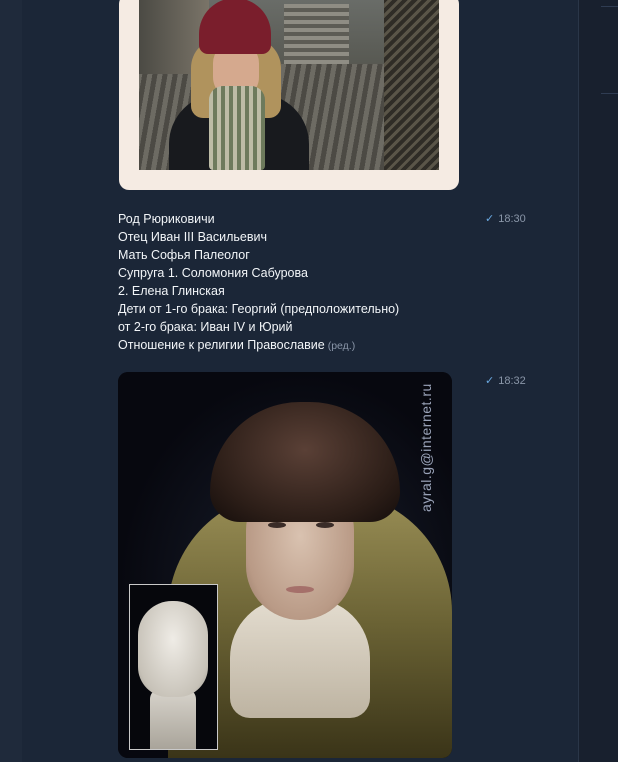 This screenshot has width=618, height=762. What do you see at coordinates (426, 447) in the screenshot?
I see `watermark-text: ayral.g@internet.ru` at bounding box center [426, 447].